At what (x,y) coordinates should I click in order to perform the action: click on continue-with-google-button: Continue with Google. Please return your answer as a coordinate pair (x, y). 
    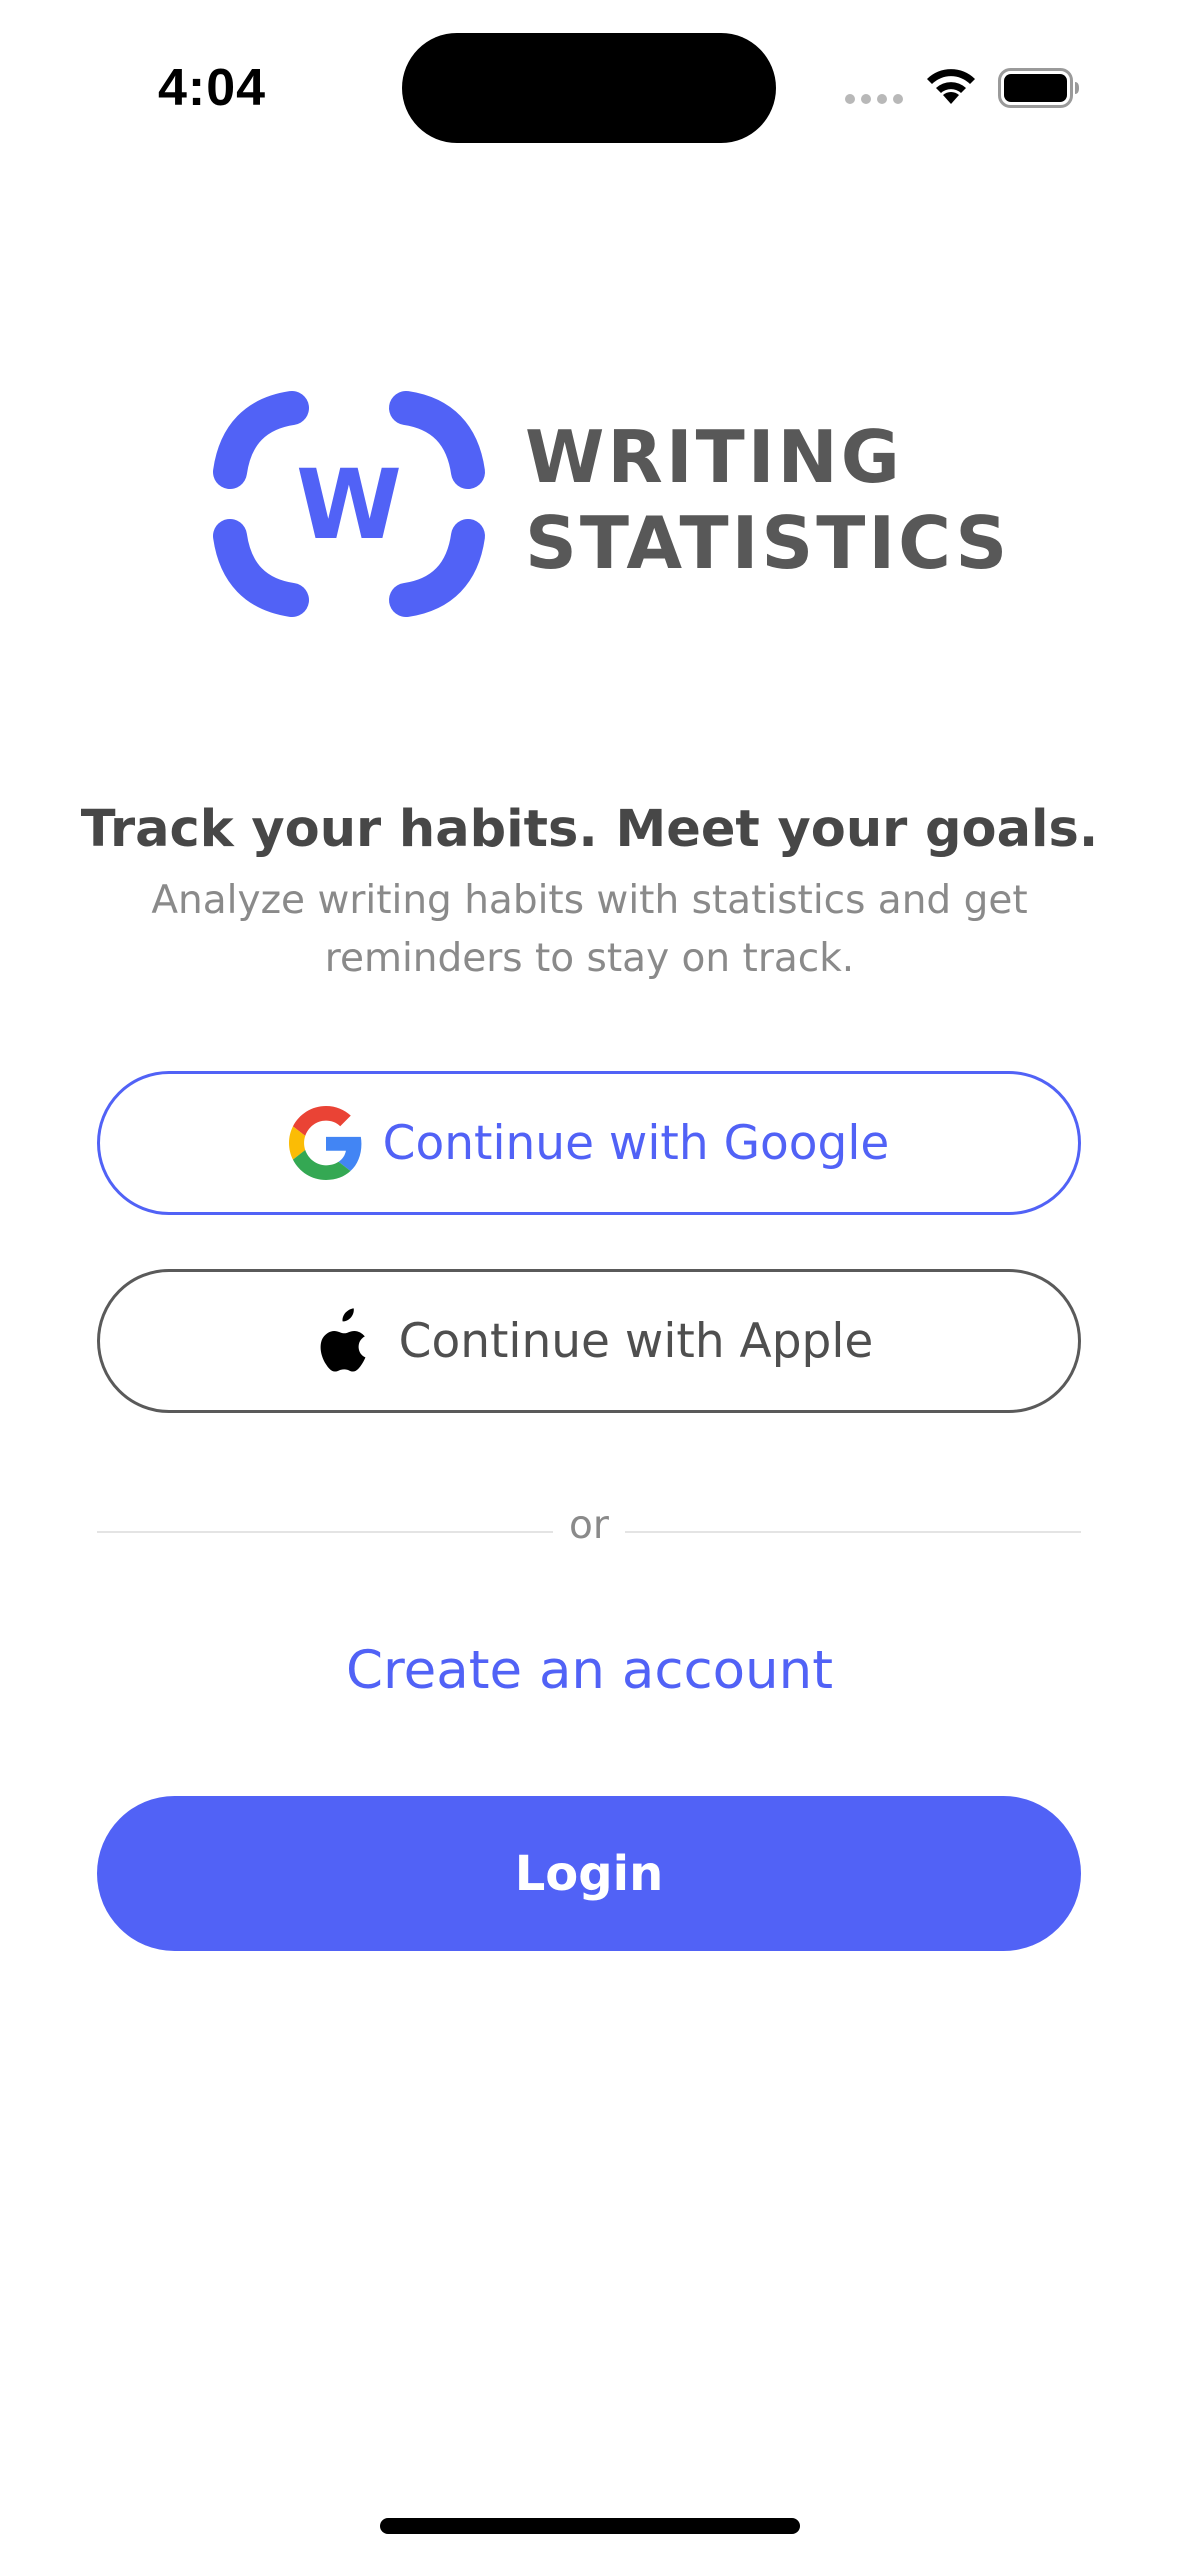
    Looking at the image, I should click on (589, 1143).